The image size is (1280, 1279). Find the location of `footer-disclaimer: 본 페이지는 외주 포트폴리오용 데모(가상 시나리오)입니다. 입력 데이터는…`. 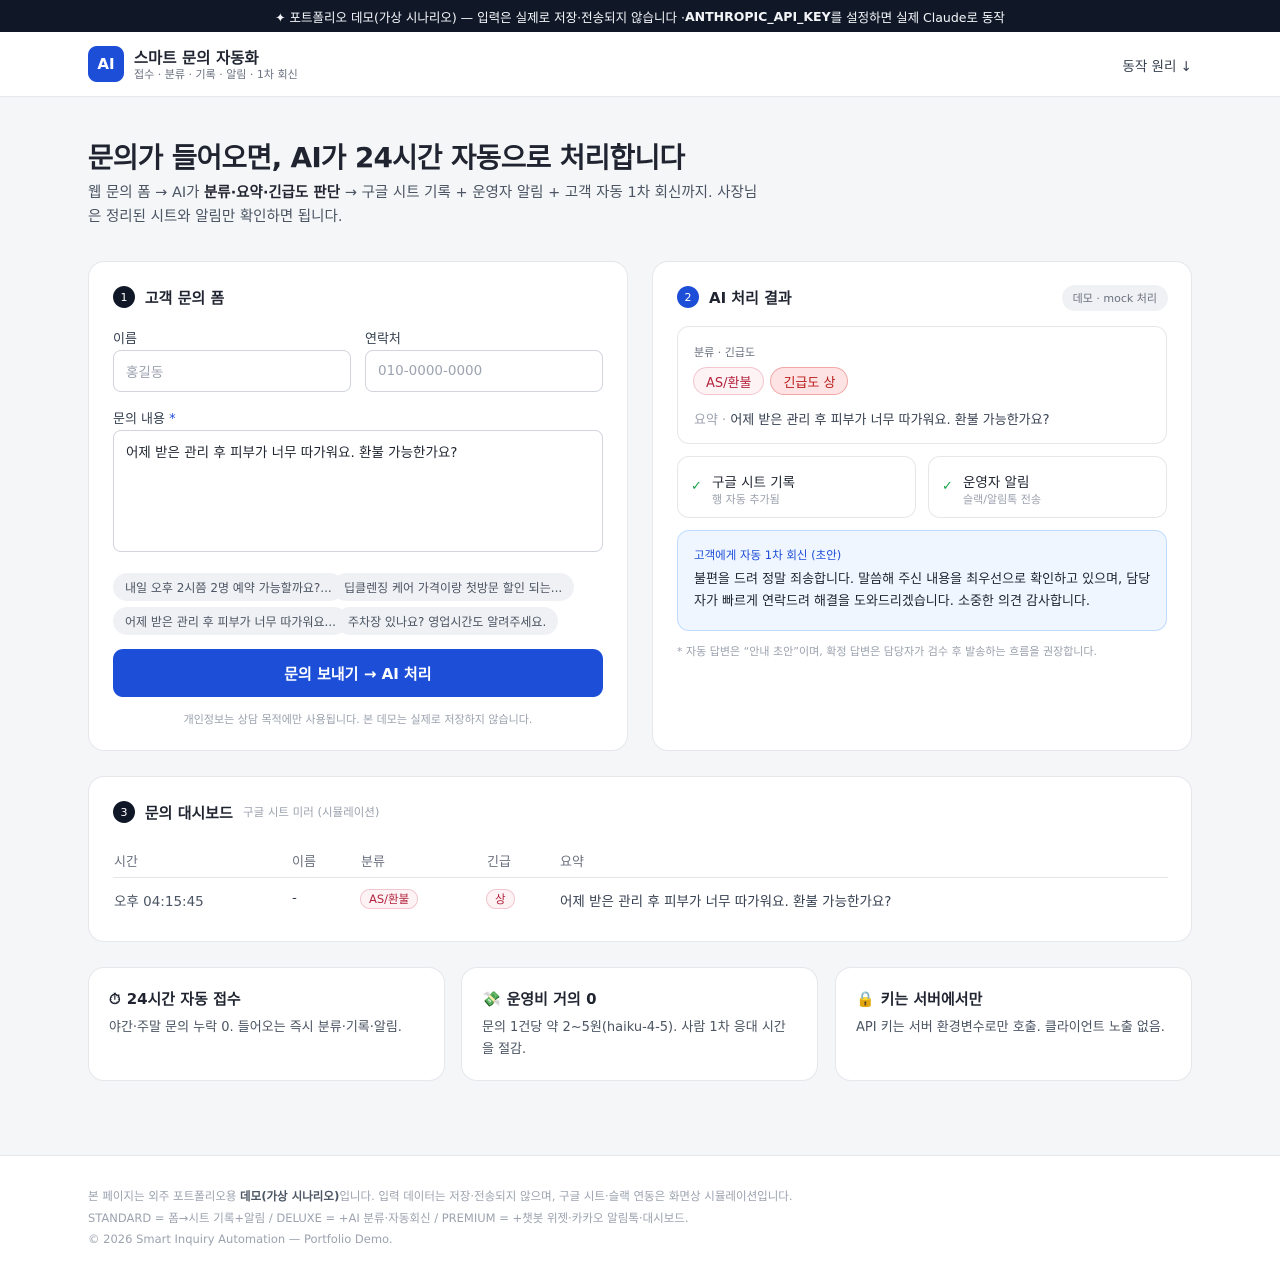

footer-disclaimer: 본 페이지는 외주 포트폴리오용 데모(가상 시나리오)입니다. 입력 데이터는… is located at coordinates (440, 1196).